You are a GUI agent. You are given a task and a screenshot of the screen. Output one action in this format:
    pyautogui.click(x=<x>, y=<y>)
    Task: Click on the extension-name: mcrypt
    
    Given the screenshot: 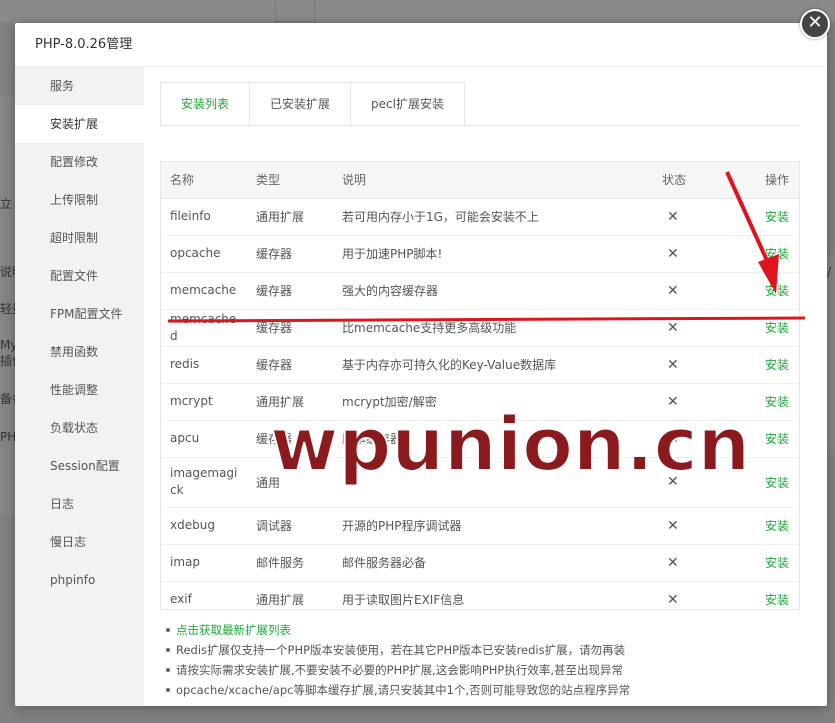 What is the action you would take?
    pyautogui.click(x=204, y=402)
    